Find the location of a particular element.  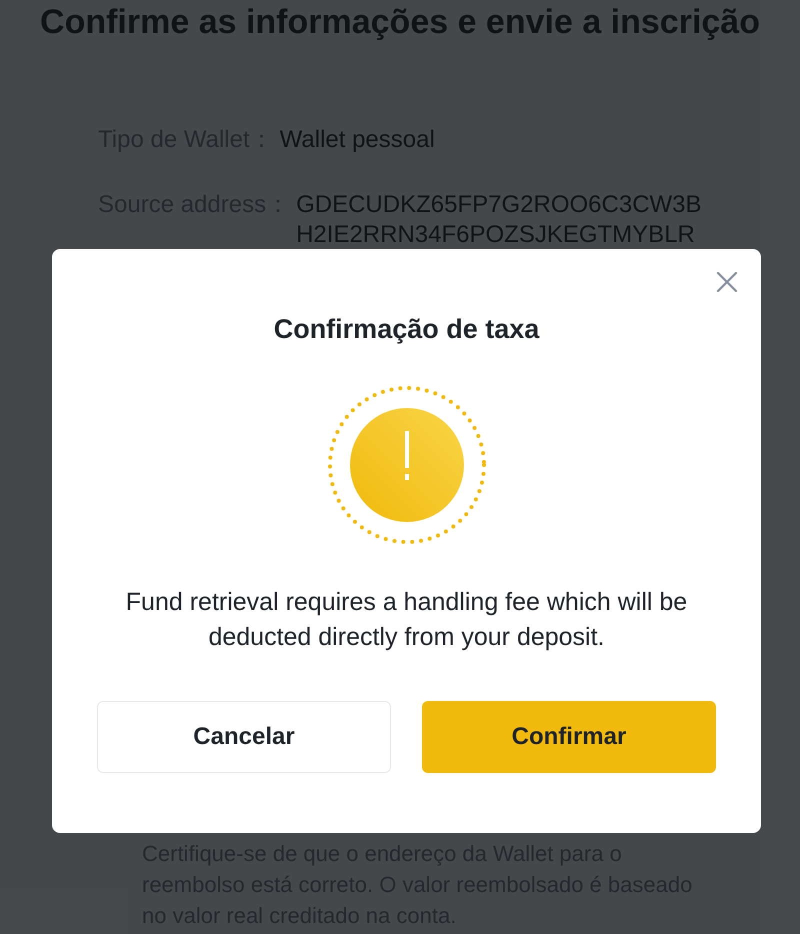

dialog-title: Confirmação de taxa is located at coordinates (407, 329).